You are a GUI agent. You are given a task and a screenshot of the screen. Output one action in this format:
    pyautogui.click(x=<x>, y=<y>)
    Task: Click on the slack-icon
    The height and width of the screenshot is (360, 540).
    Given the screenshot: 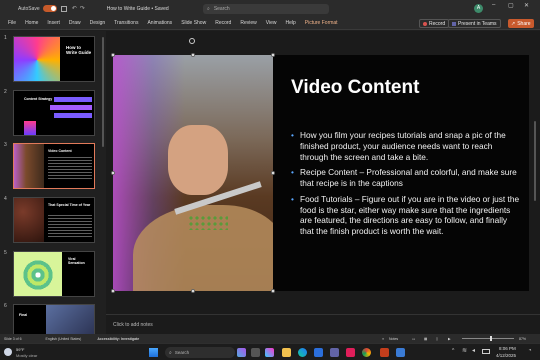 What is the action you would take?
    pyautogui.click(x=350, y=352)
    